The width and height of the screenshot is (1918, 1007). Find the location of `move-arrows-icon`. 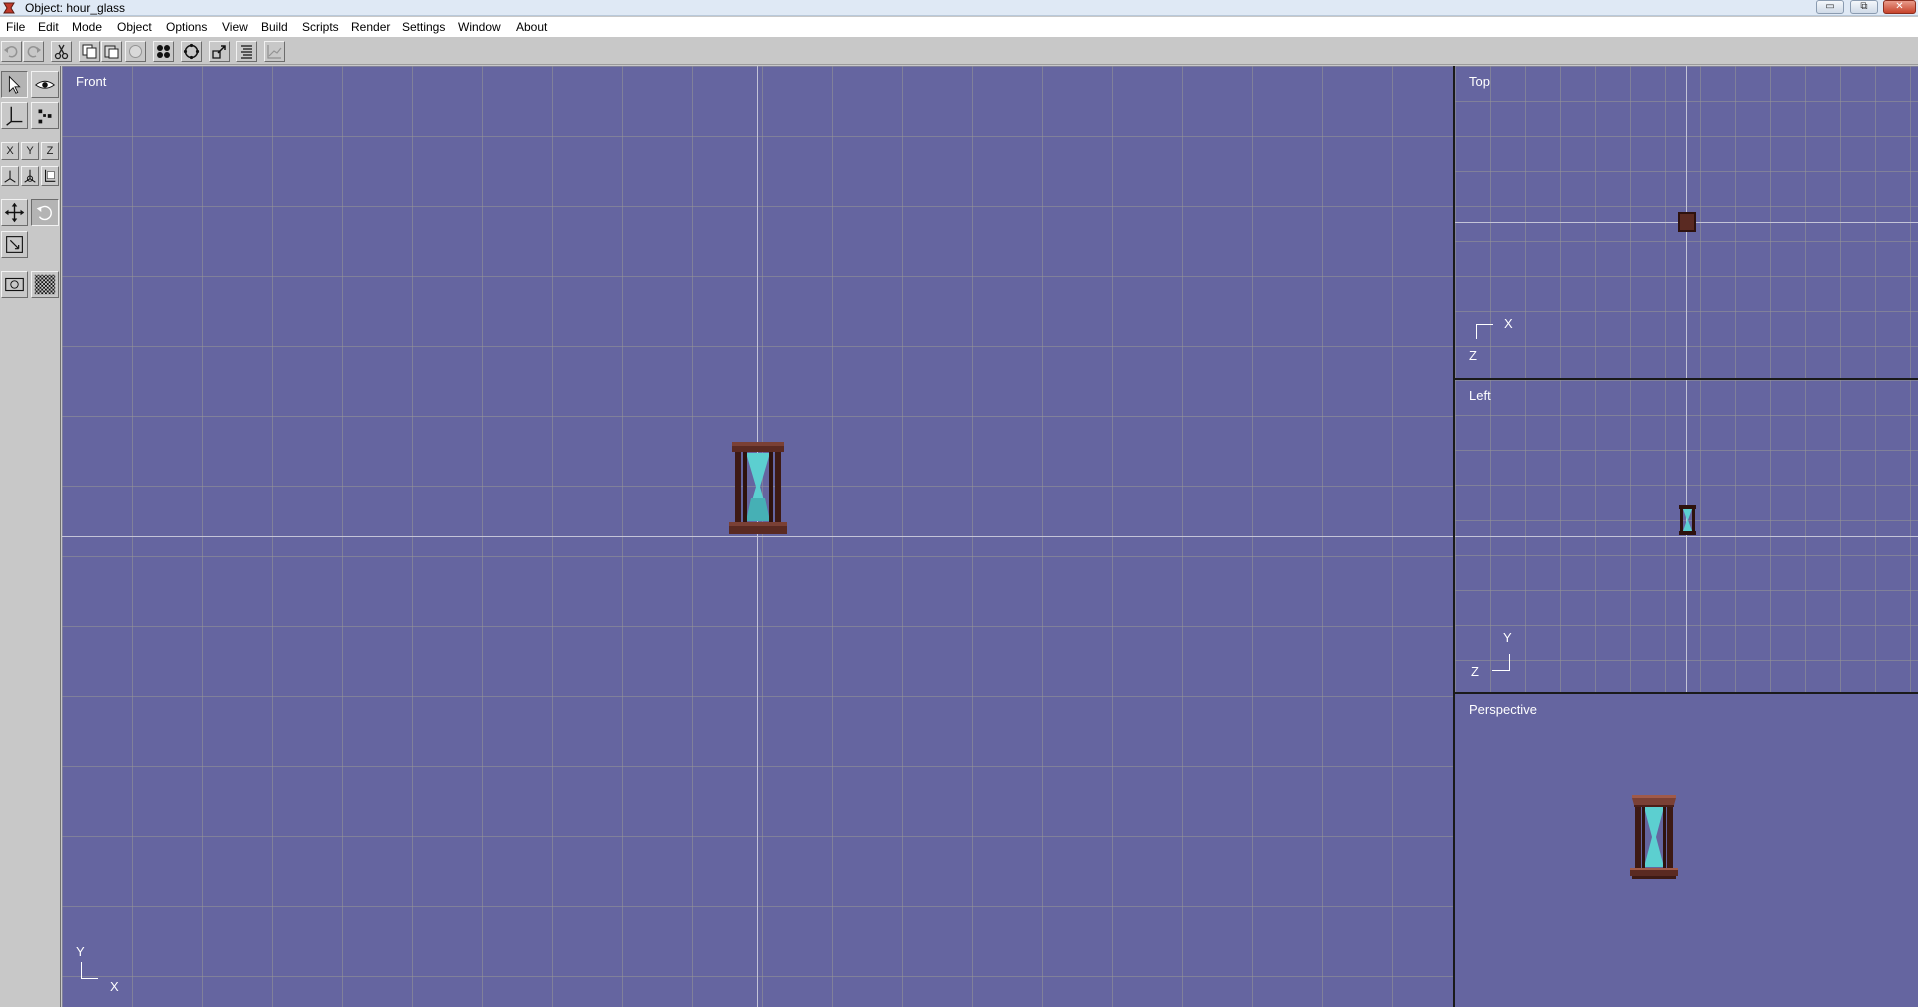

move-arrows-icon is located at coordinates (14, 212).